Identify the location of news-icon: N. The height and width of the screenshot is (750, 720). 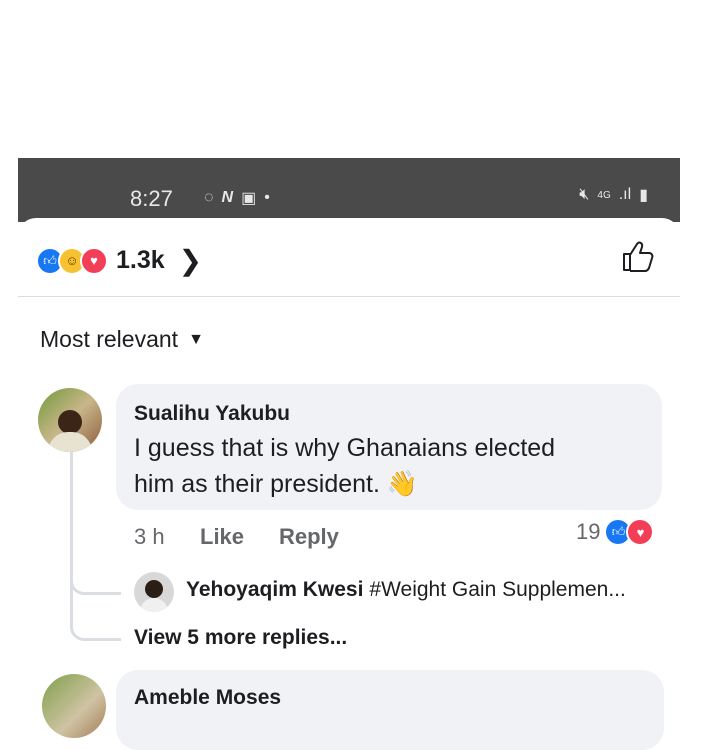
(227, 197).